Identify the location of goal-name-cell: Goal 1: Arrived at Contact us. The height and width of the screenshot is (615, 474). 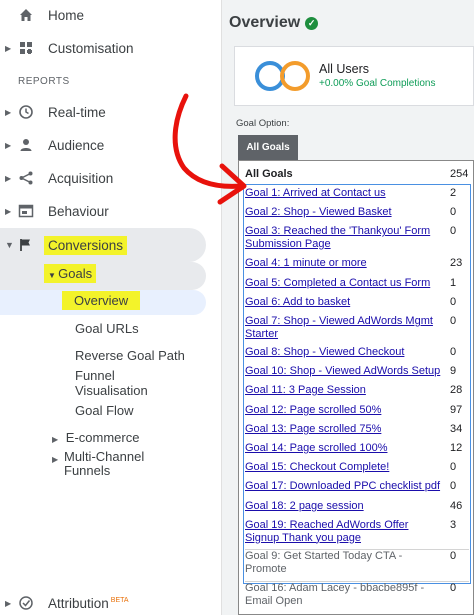
(343, 193).